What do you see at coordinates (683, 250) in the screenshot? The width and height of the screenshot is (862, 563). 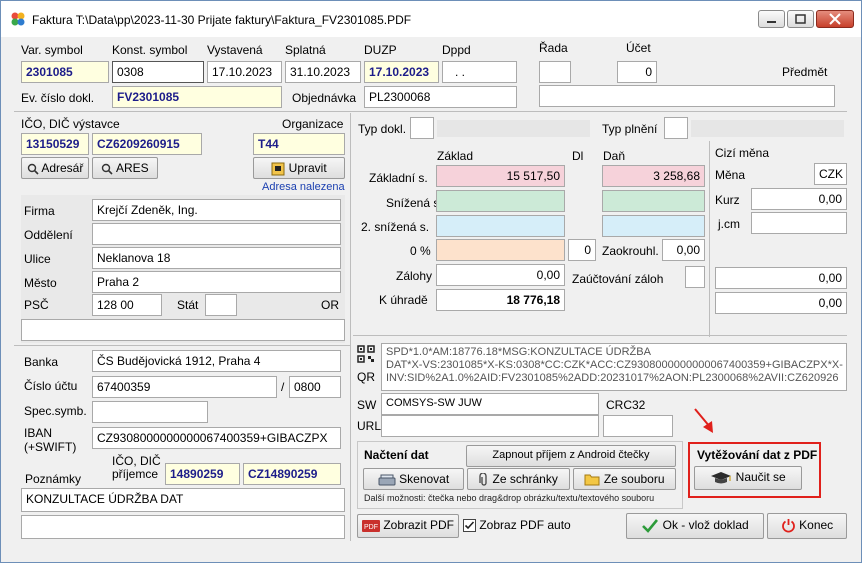 I see `zaokrouhl-field: 0,00` at bounding box center [683, 250].